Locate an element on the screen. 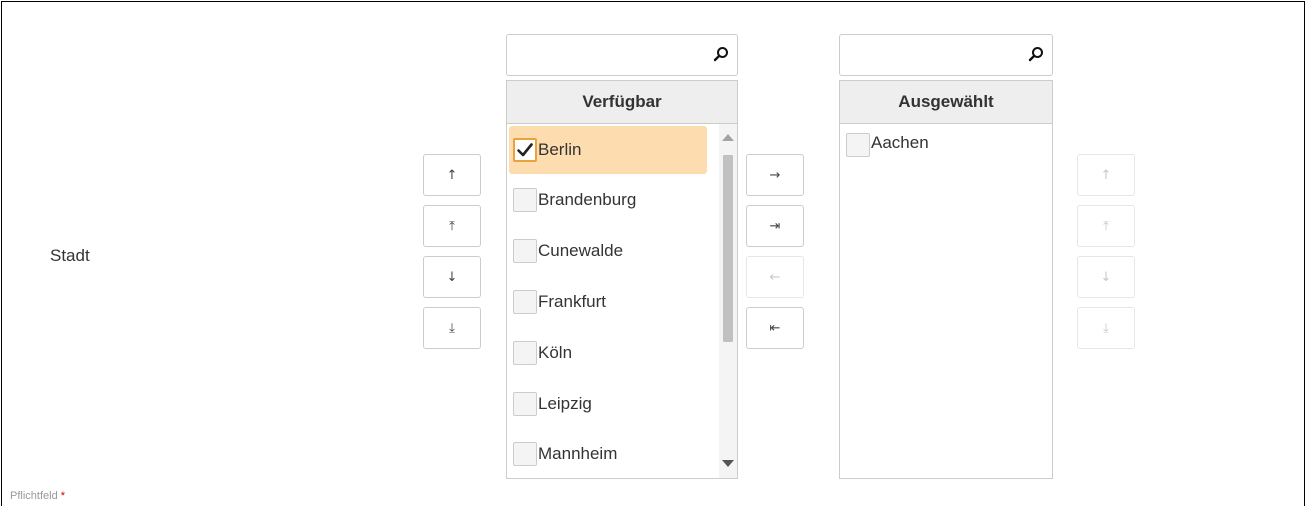 The height and width of the screenshot is (509, 1308). move-all-left-button: ⇤ is located at coordinates (775, 328).